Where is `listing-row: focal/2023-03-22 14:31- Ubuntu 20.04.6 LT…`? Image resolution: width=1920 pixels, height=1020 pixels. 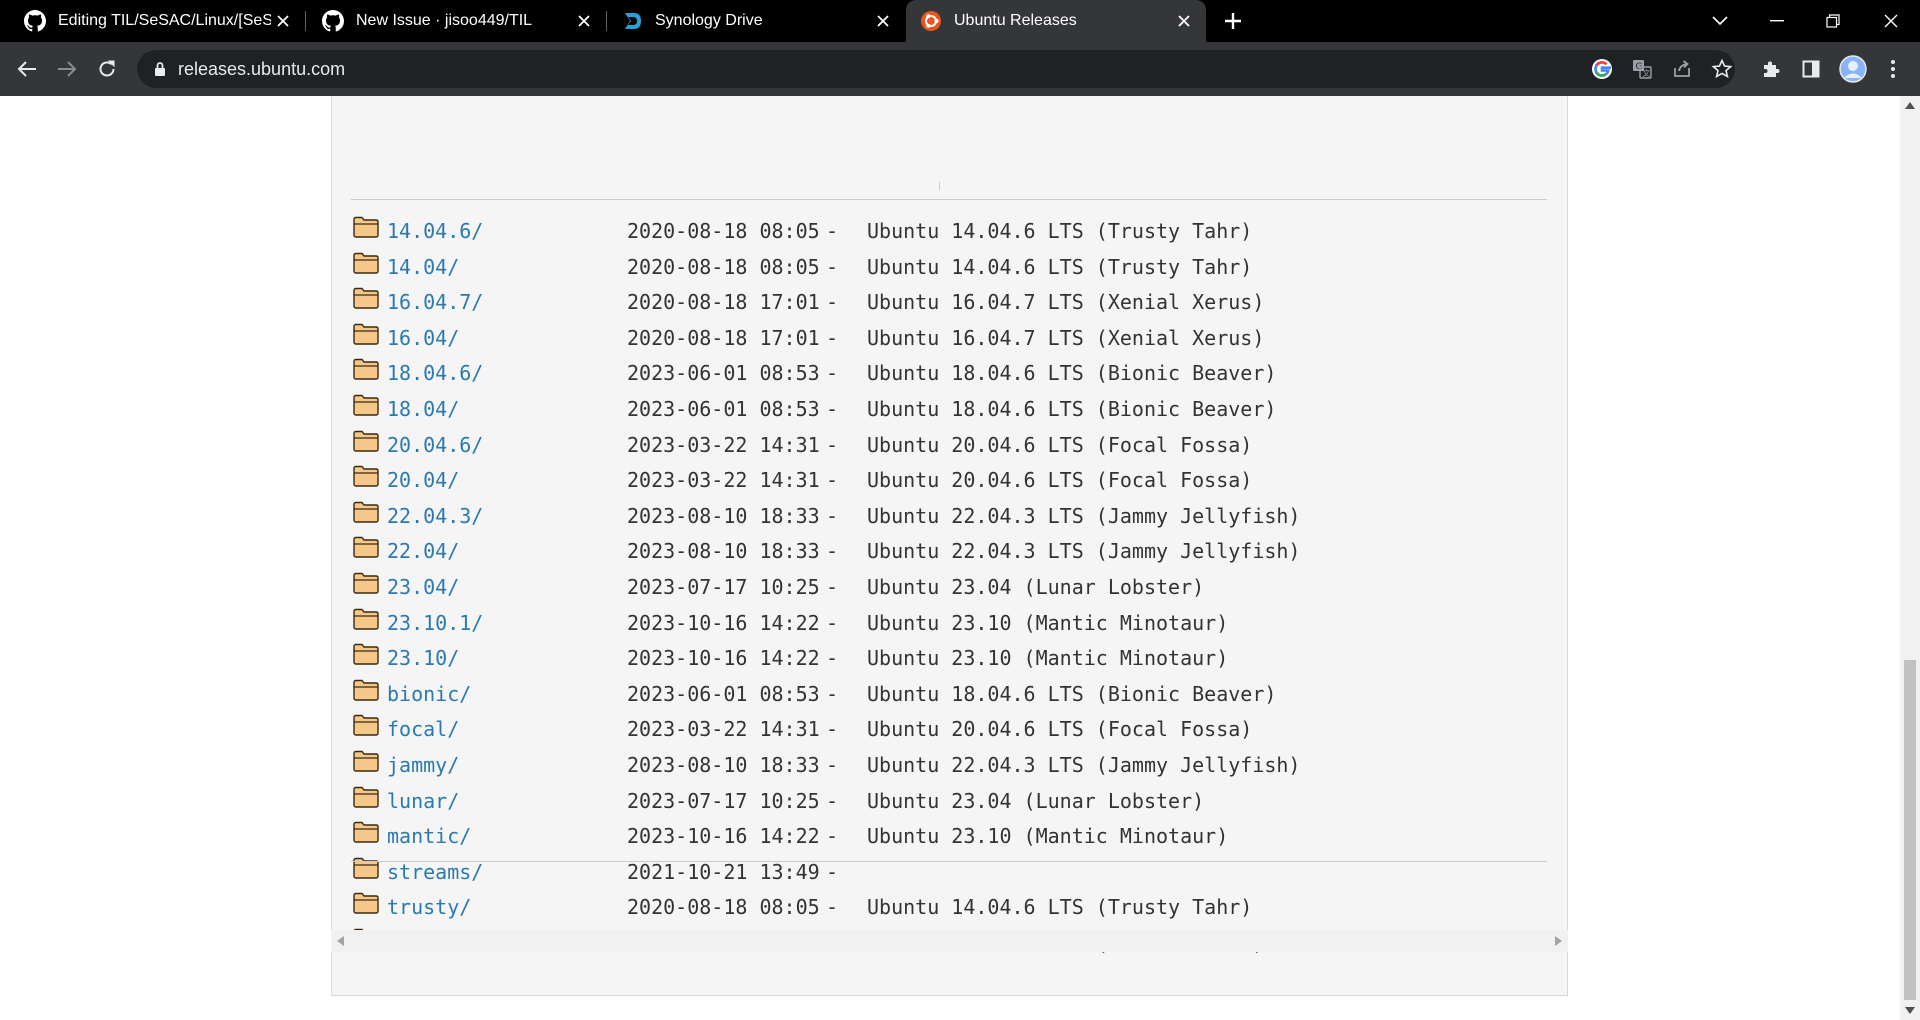 listing-row: focal/2023-03-22 14:31- Ubuntu 20.04.6 LT… is located at coordinates (947, 728).